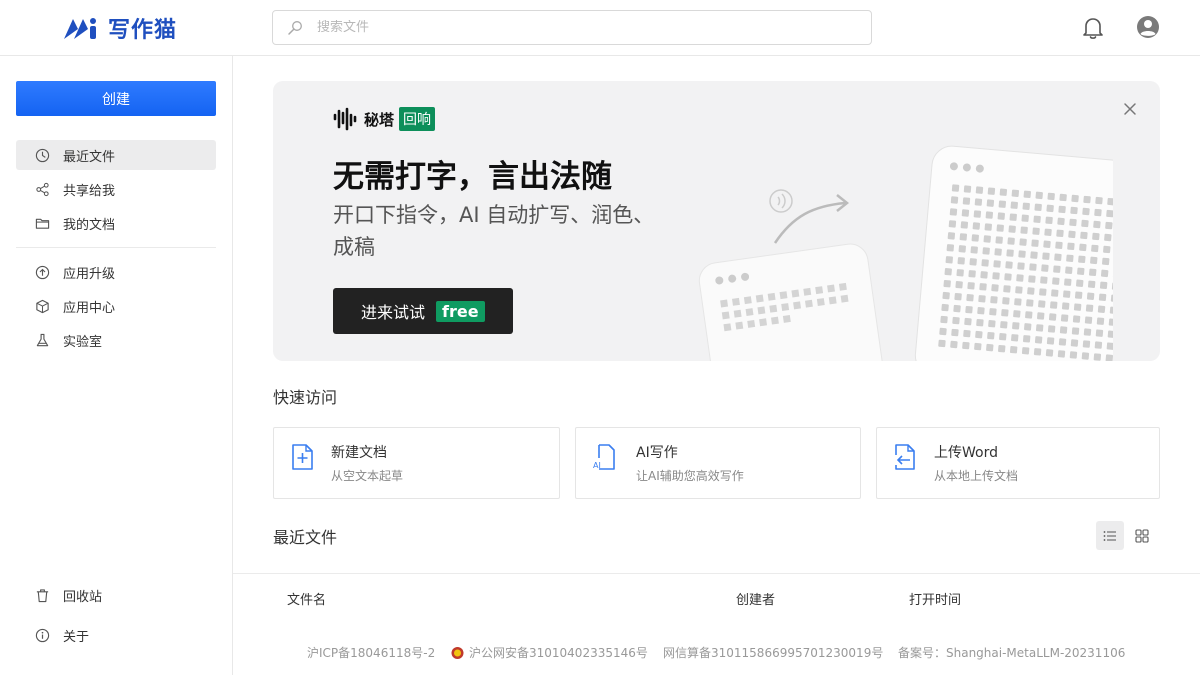 The width and height of the screenshot is (1200, 675). I want to click on card-title: 上传Word, so click(966, 453).